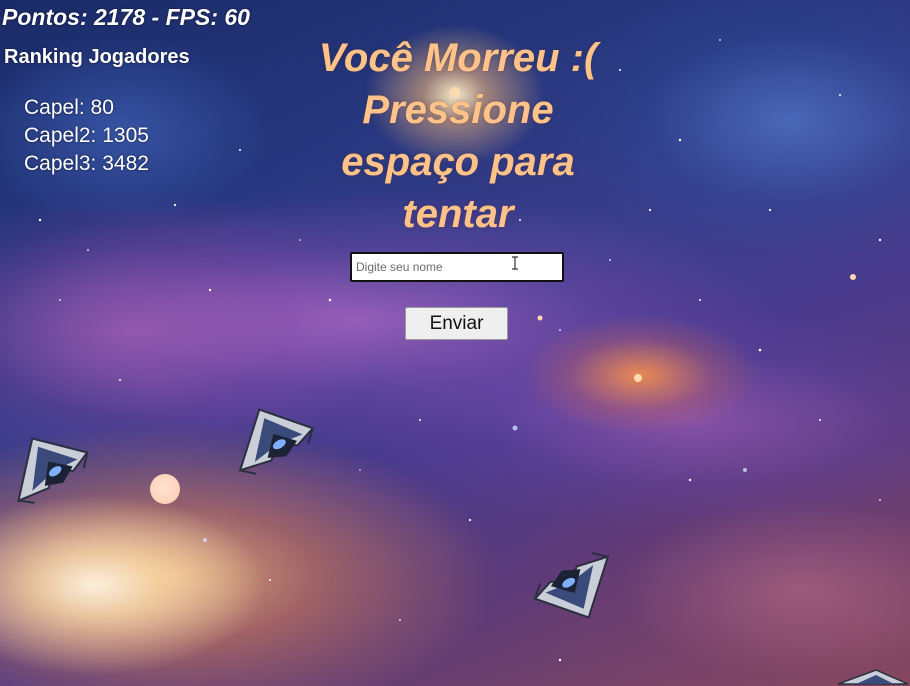 The height and width of the screenshot is (686, 910). I want to click on ranking-entry: Capel2: 1305, so click(86, 135).